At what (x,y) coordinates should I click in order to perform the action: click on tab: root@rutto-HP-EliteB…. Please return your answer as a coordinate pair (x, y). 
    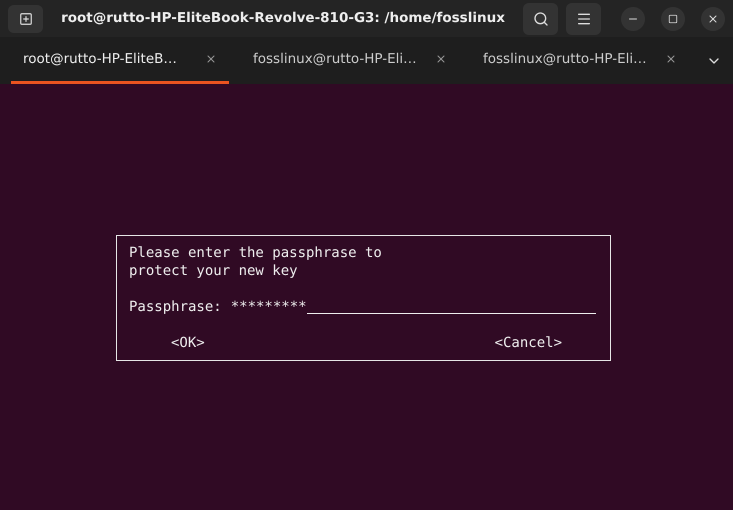
    Looking at the image, I should click on (120, 60).